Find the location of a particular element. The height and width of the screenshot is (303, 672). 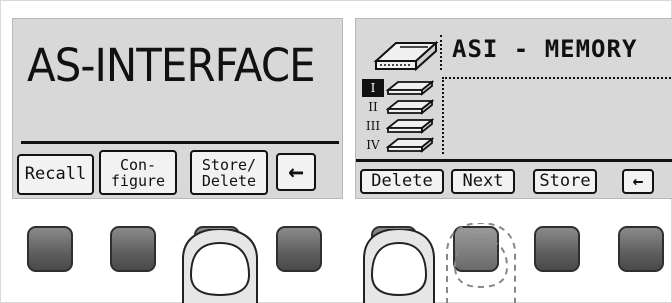

dotted-border-left is located at coordinates (443, 115).